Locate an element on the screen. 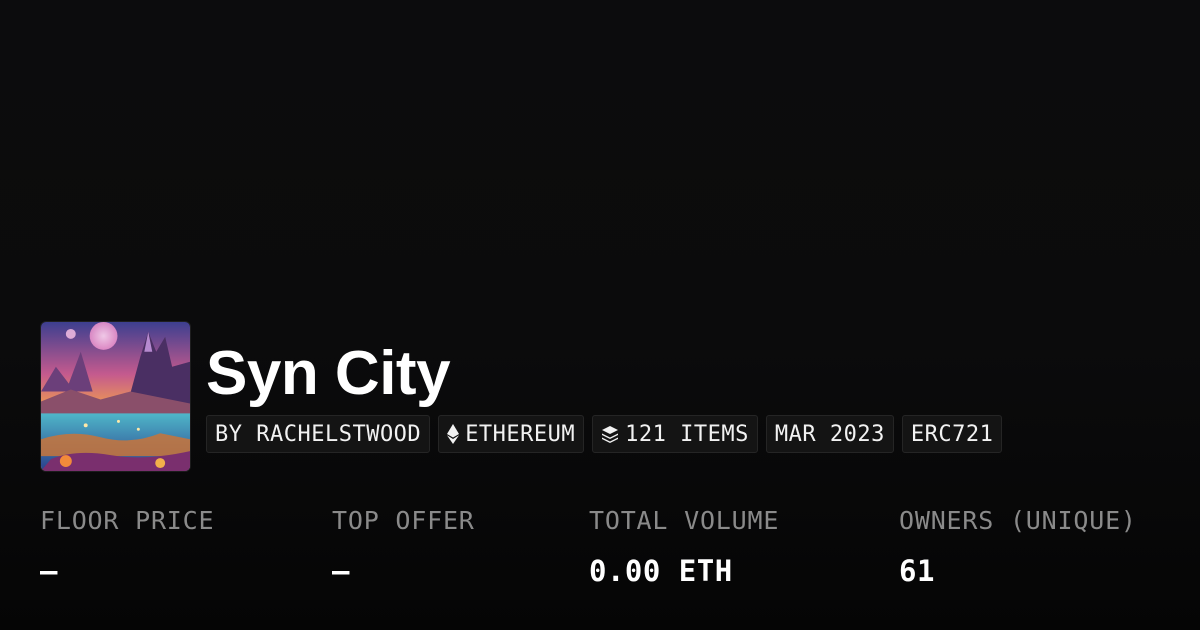  top-offer-value: – is located at coordinates (341, 571).